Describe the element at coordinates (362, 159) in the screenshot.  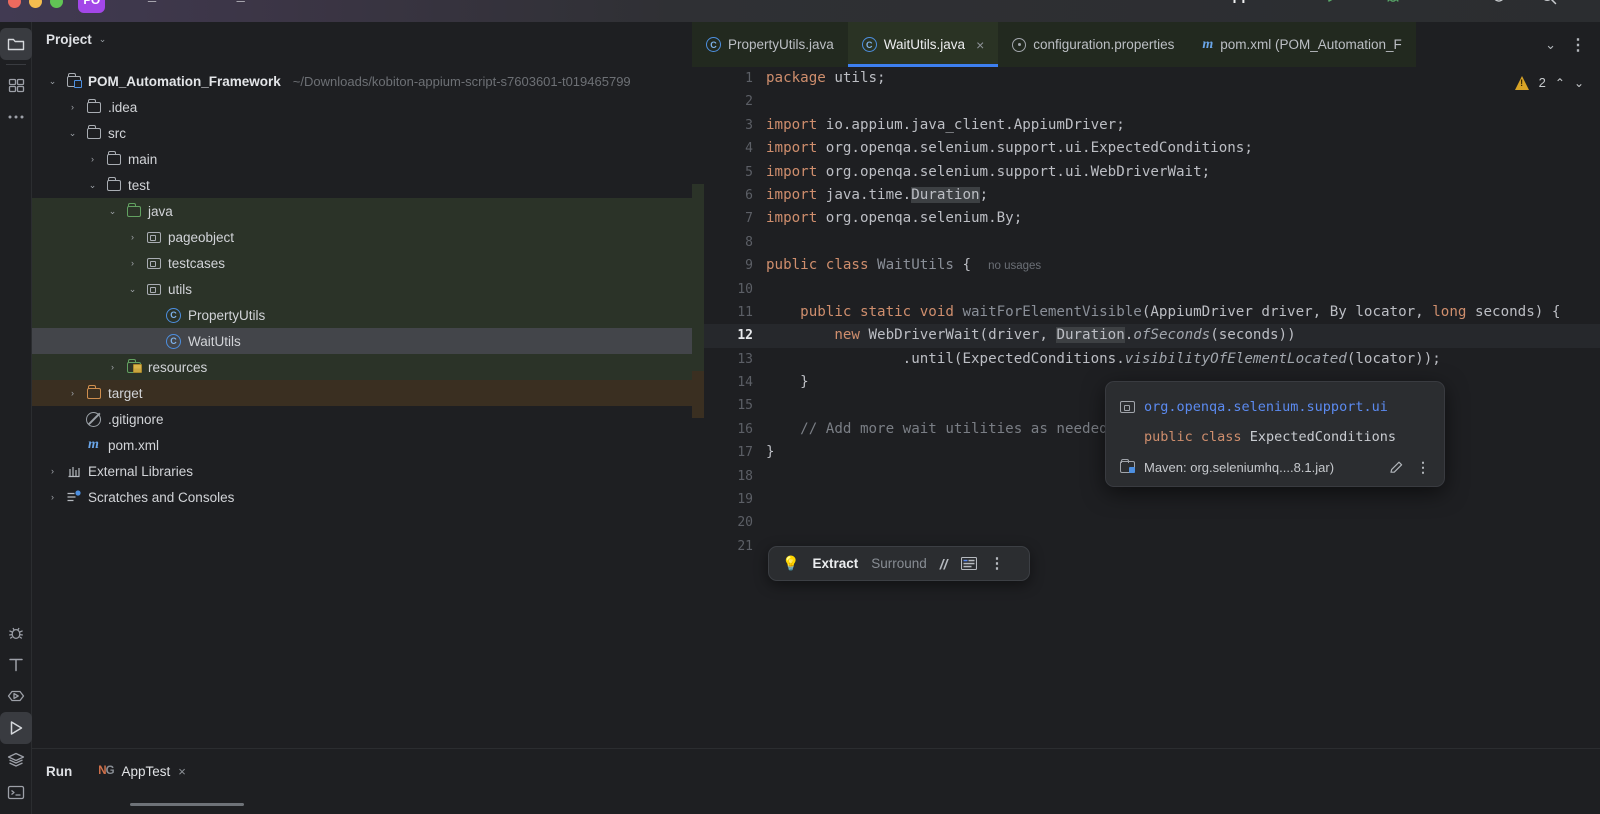
I see `tree-node: › main` at that location.